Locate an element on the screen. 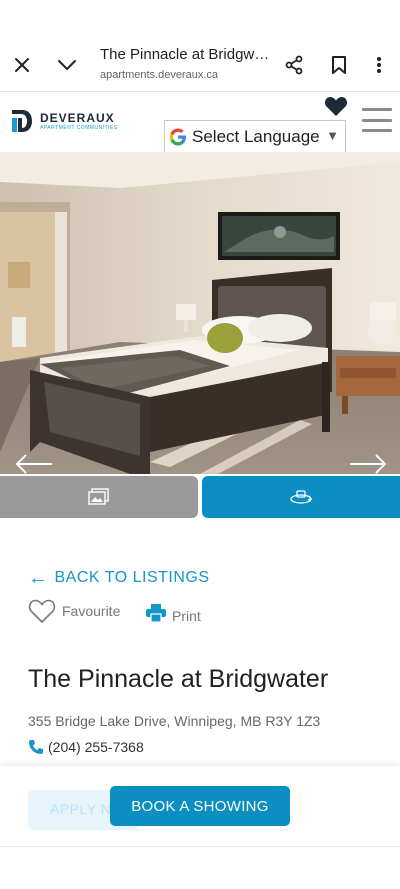 The width and height of the screenshot is (400, 889). photos-toggle-button is located at coordinates (99, 497).